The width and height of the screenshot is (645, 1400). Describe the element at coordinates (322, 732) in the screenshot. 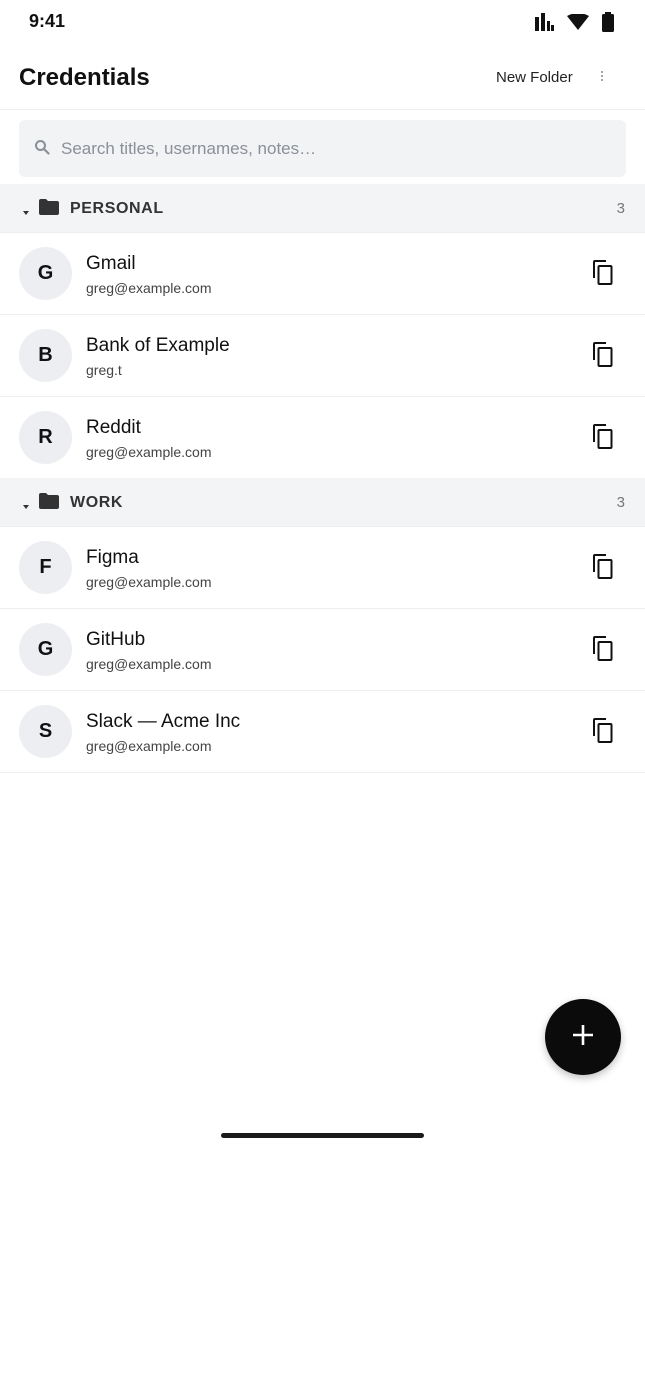

I see `credential-row: S Slack — Acme Inc greg@example.com` at that location.